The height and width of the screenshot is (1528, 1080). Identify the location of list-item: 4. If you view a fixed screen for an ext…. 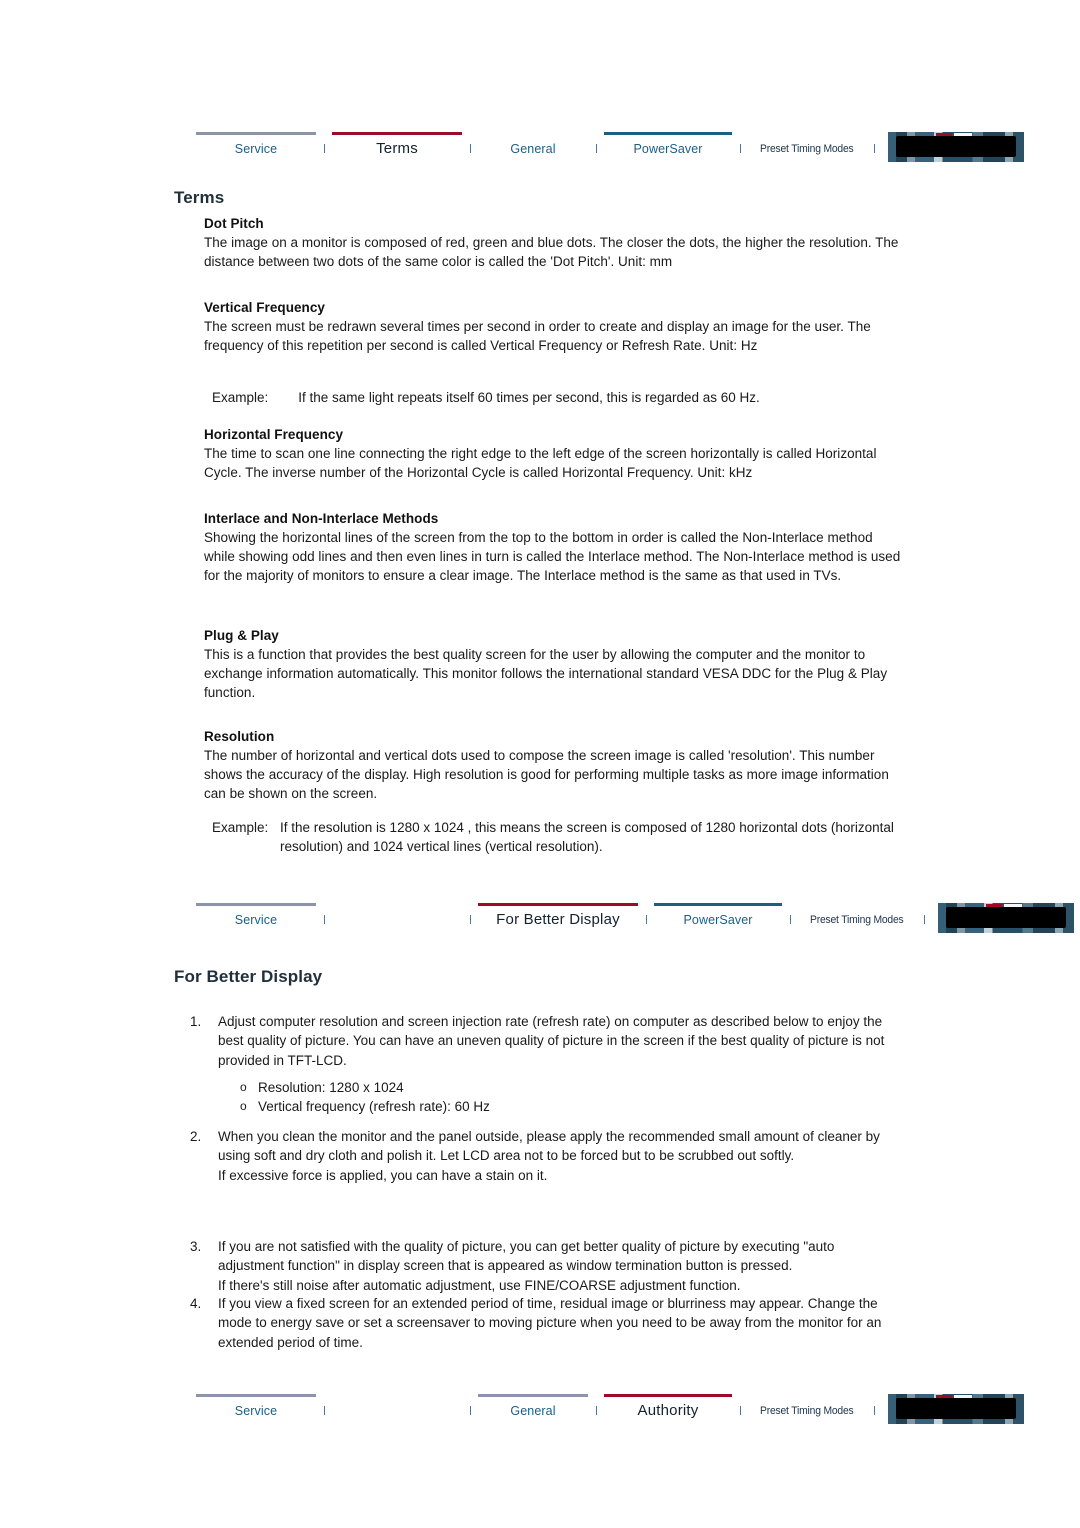
(546, 1323).